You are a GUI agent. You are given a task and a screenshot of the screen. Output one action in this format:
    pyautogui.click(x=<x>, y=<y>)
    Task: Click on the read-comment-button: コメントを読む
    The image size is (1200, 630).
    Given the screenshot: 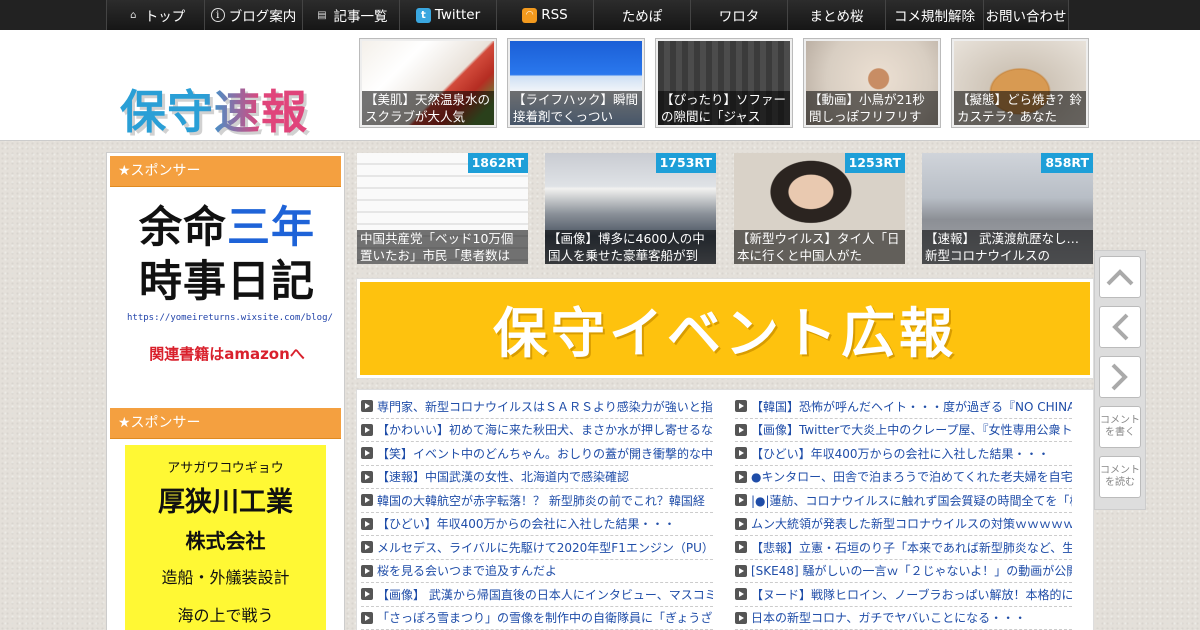 What is the action you would take?
    pyautogui.click(x=1120, y=477)
    